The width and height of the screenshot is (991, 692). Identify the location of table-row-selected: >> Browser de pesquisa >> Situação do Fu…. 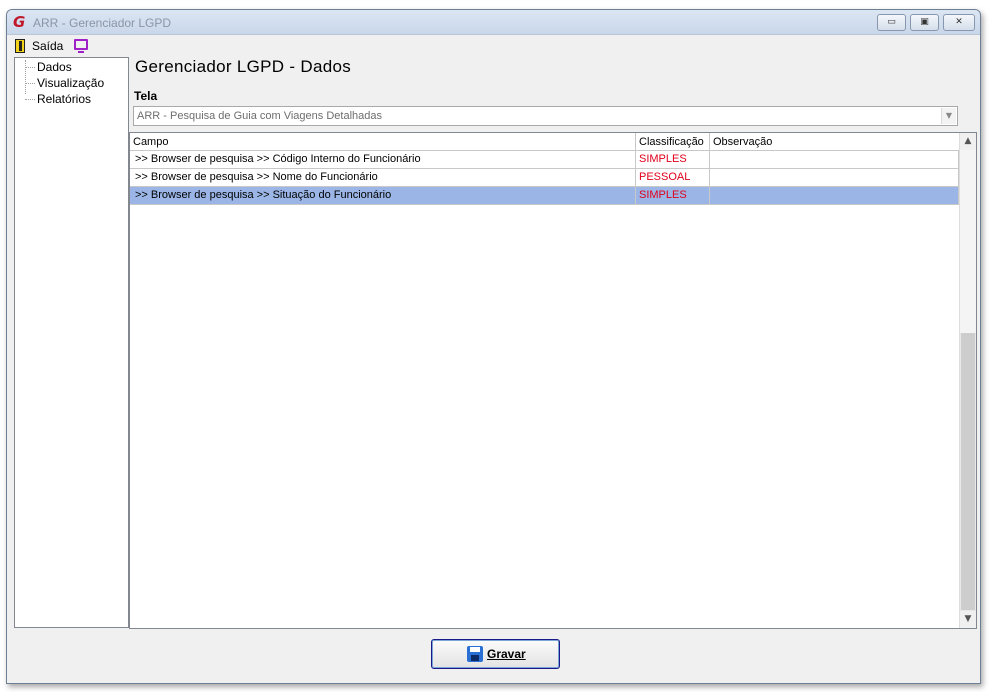
(544, 196).